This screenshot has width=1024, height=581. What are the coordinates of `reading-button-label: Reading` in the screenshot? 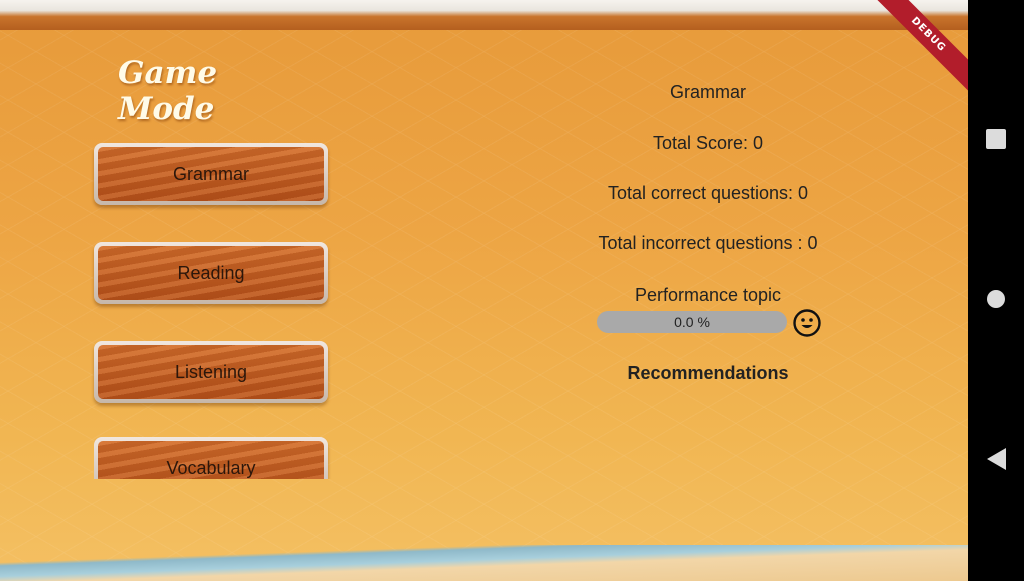 It's located at (211, 273).